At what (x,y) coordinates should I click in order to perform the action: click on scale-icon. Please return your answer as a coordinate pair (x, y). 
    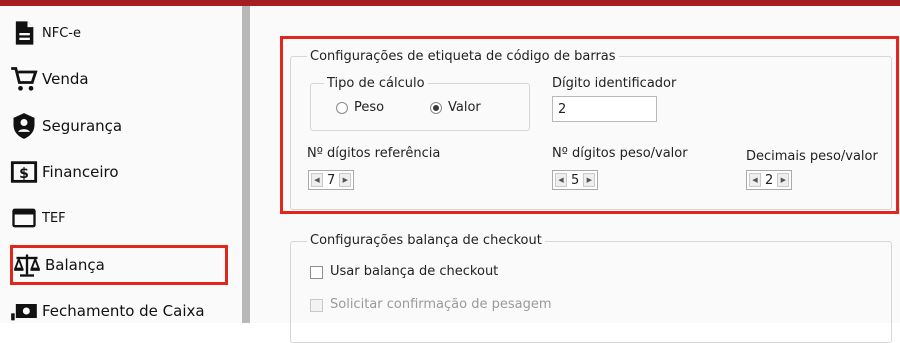
    Looking at the image, I should click on (27, 265).